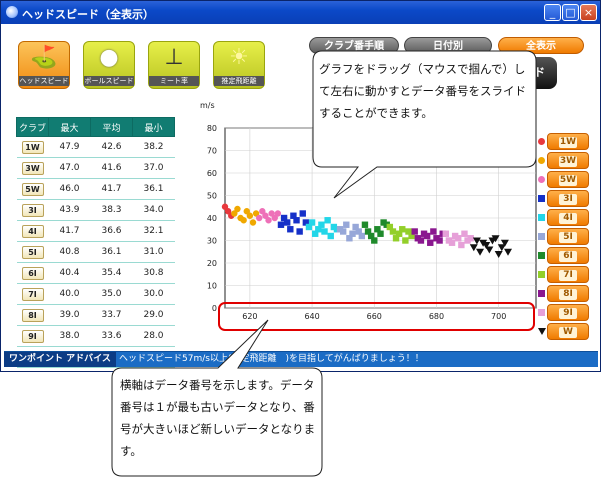  I want to click on min-cell: 37.0, so click(153, 168).